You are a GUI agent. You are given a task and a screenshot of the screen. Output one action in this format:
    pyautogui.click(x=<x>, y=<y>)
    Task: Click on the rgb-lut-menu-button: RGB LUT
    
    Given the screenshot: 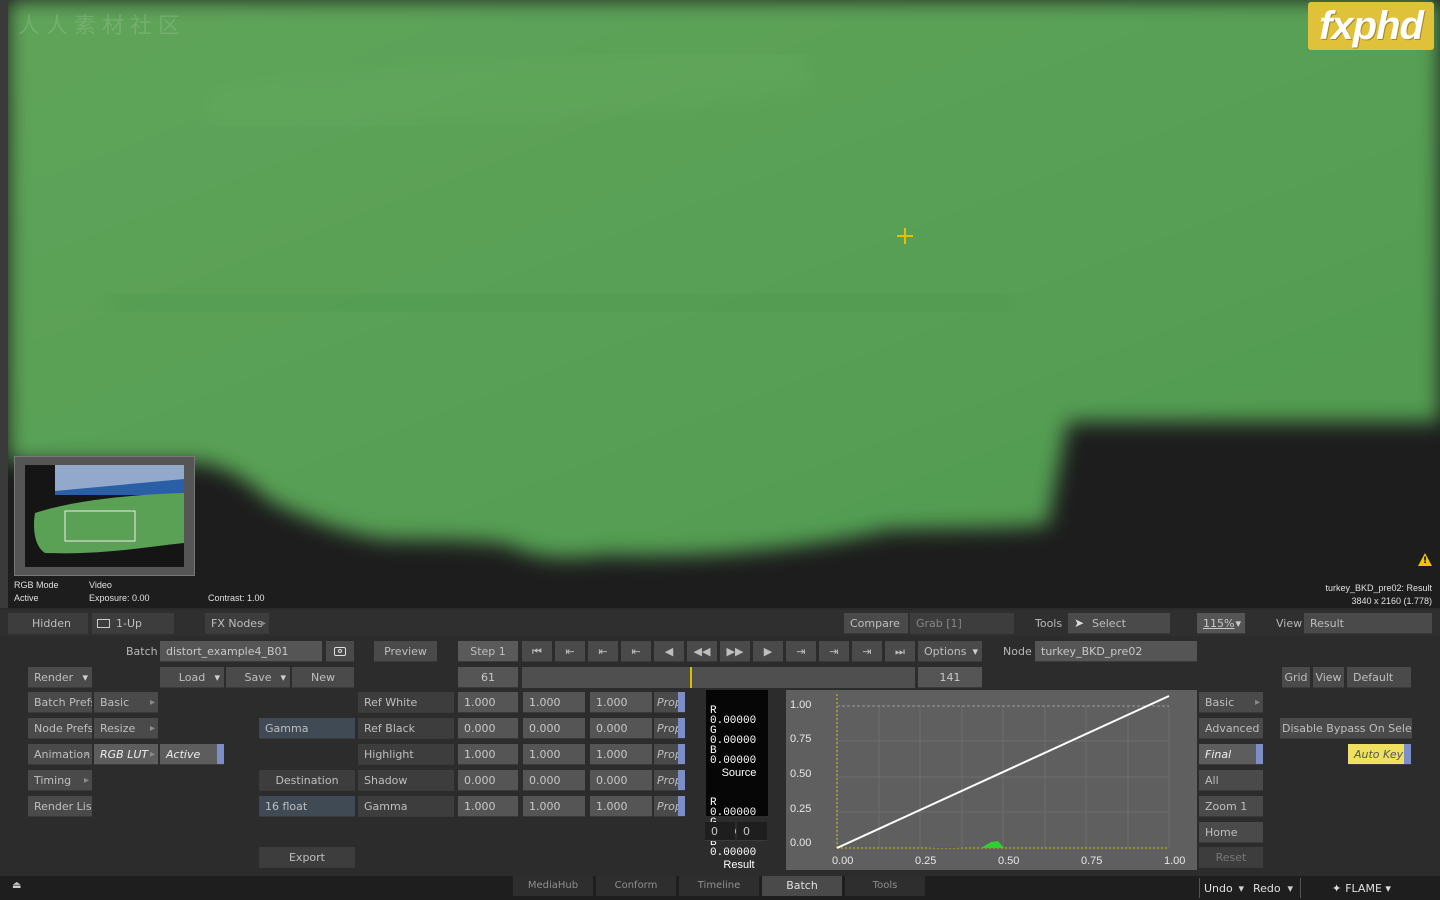 What is the action you would take?
    pyautogui.click(x=126, y=754)
    